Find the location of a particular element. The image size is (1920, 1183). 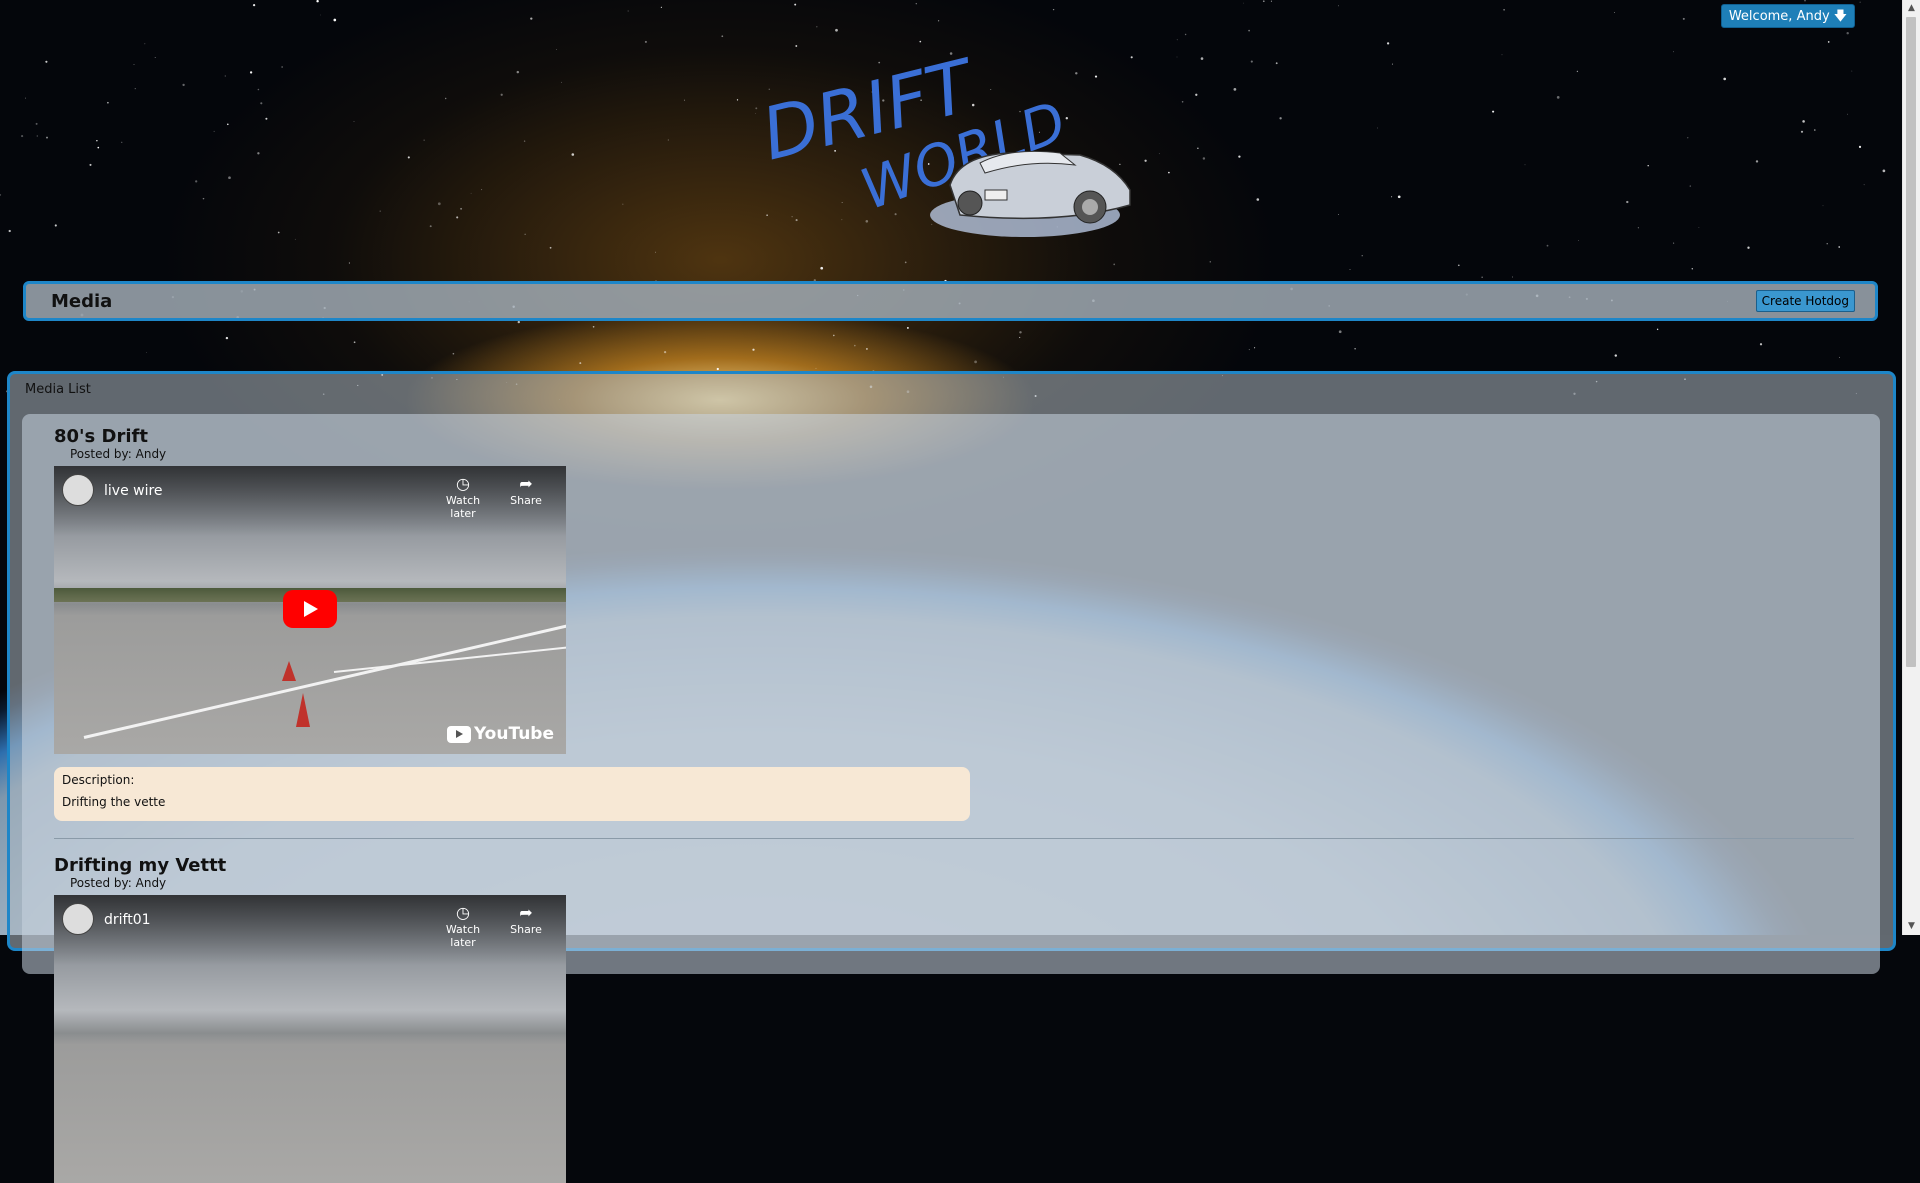

create-hotdog-button: Create Hotdog is located at coordinates (1805, 301).